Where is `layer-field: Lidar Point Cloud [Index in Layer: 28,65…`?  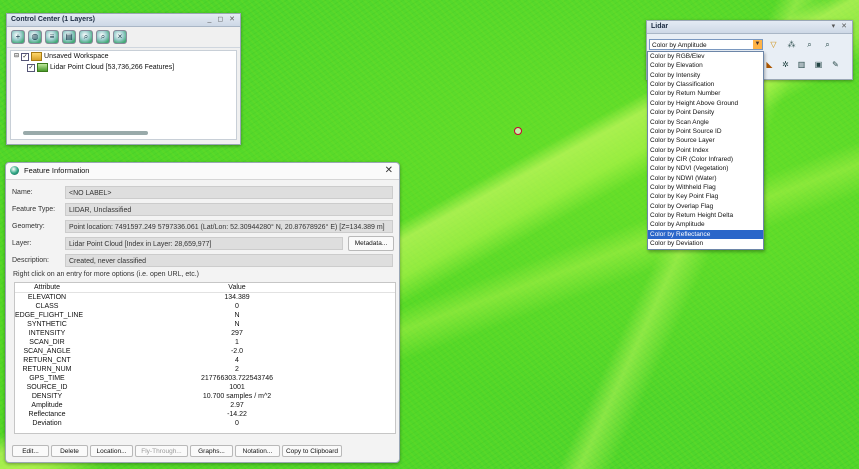 layer-field: Lidar Point Cloud [Index in Layer: 28,65… is located at coordinates (204, 243).